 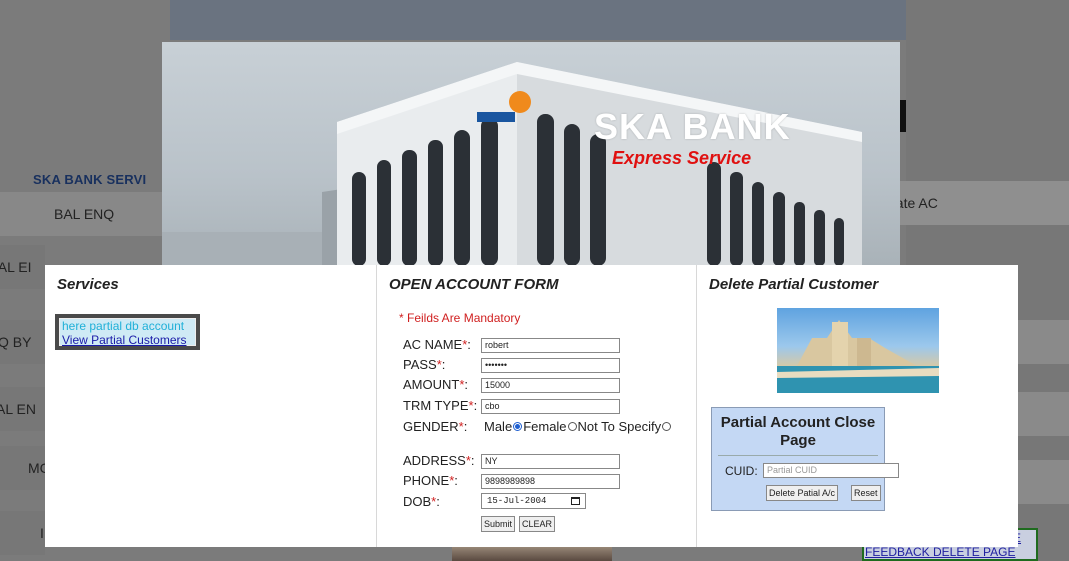 I want to click on banner-subtitle: Express Service, so click(x=682, y=158).